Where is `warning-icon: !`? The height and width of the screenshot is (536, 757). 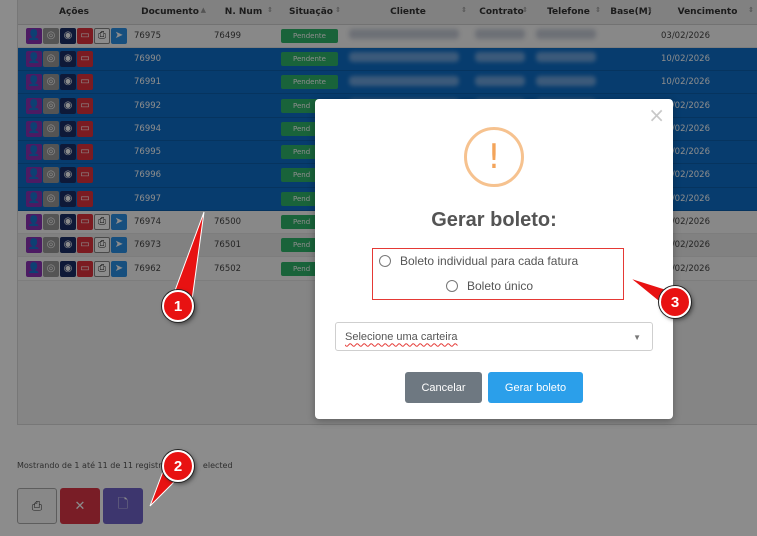
warning-icon: ! is located at coordinates (494, 157).